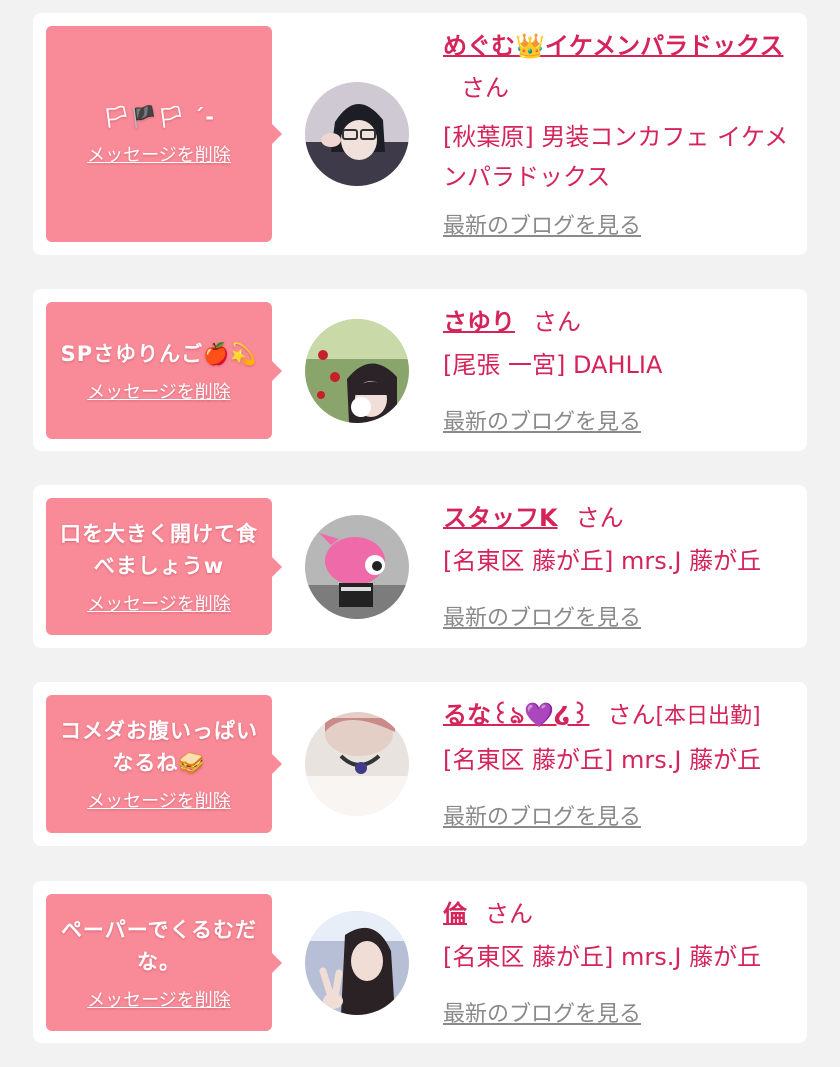  What do you see at coordinates (164, 134) in the screenshot?
I see `message-bubble: 🏳🏴🏳 ˊ- メッセージを削除` at bounding box center [164, 134].